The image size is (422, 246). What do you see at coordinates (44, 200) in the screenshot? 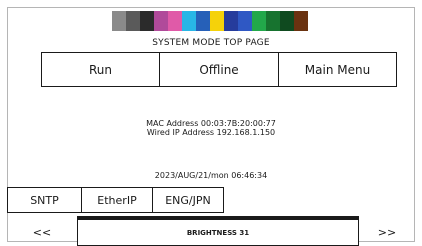
I see `sntp-button: SNTP` at bounding box center [44, 200].